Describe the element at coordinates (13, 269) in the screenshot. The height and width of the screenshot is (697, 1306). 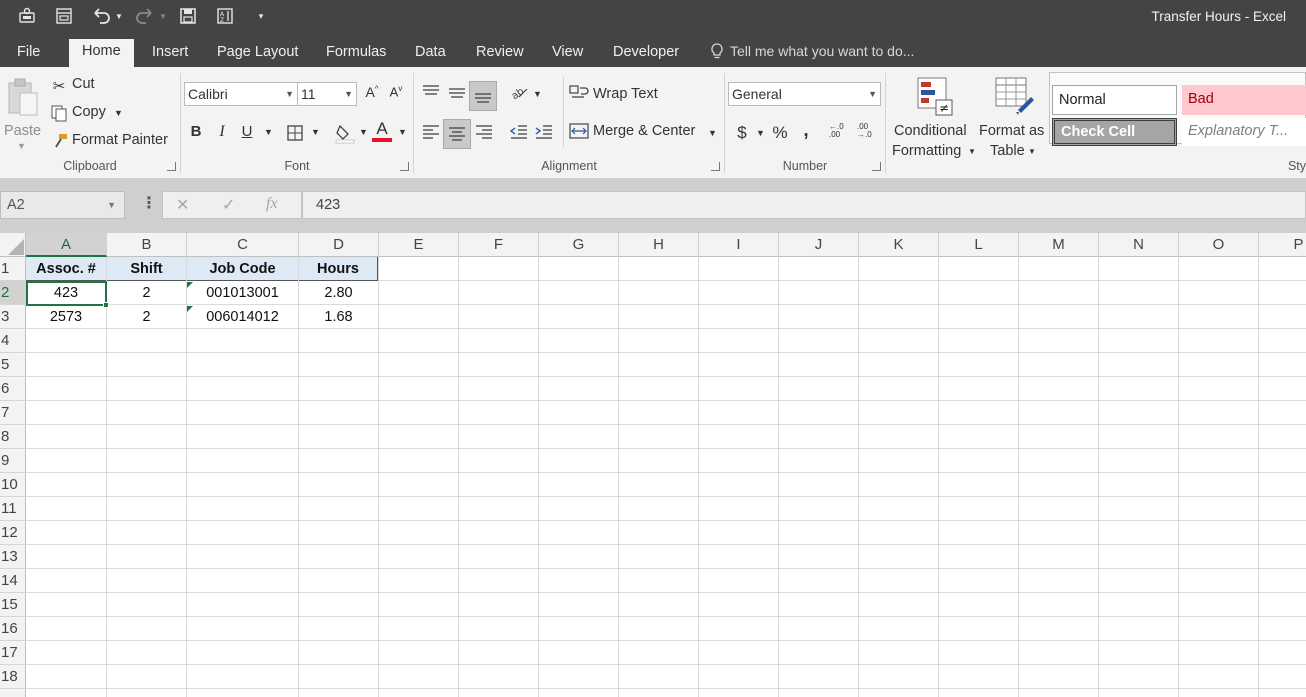
I see `row-header-1: 1` at that location.